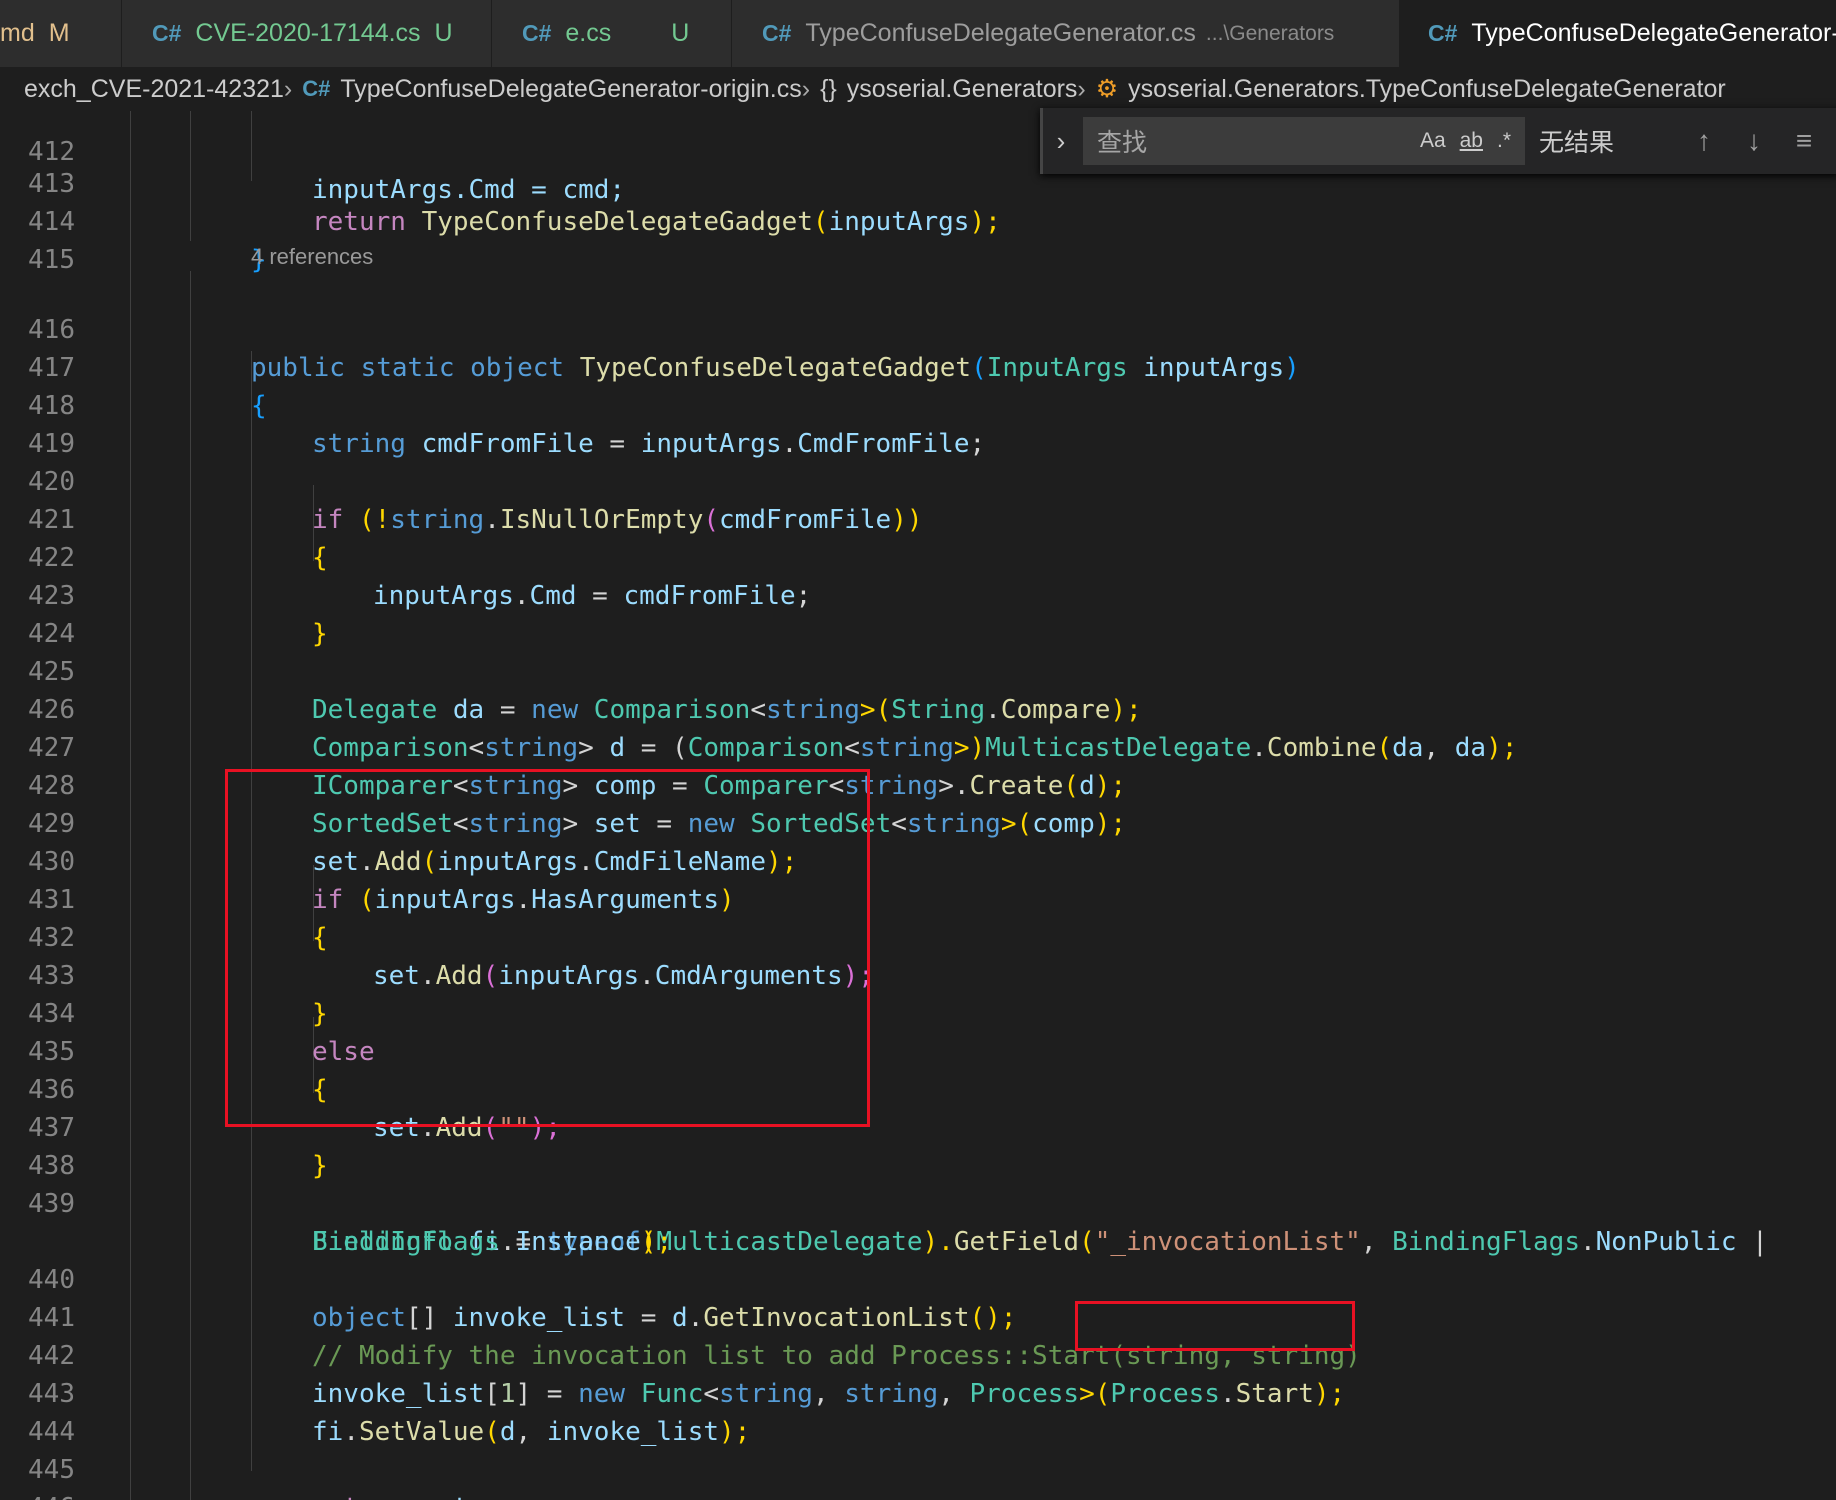 The image size is (1836, 1500). Describe the element at coordinates (918, 518) in the screenshot. I see `code-line: 421 {` at that location.